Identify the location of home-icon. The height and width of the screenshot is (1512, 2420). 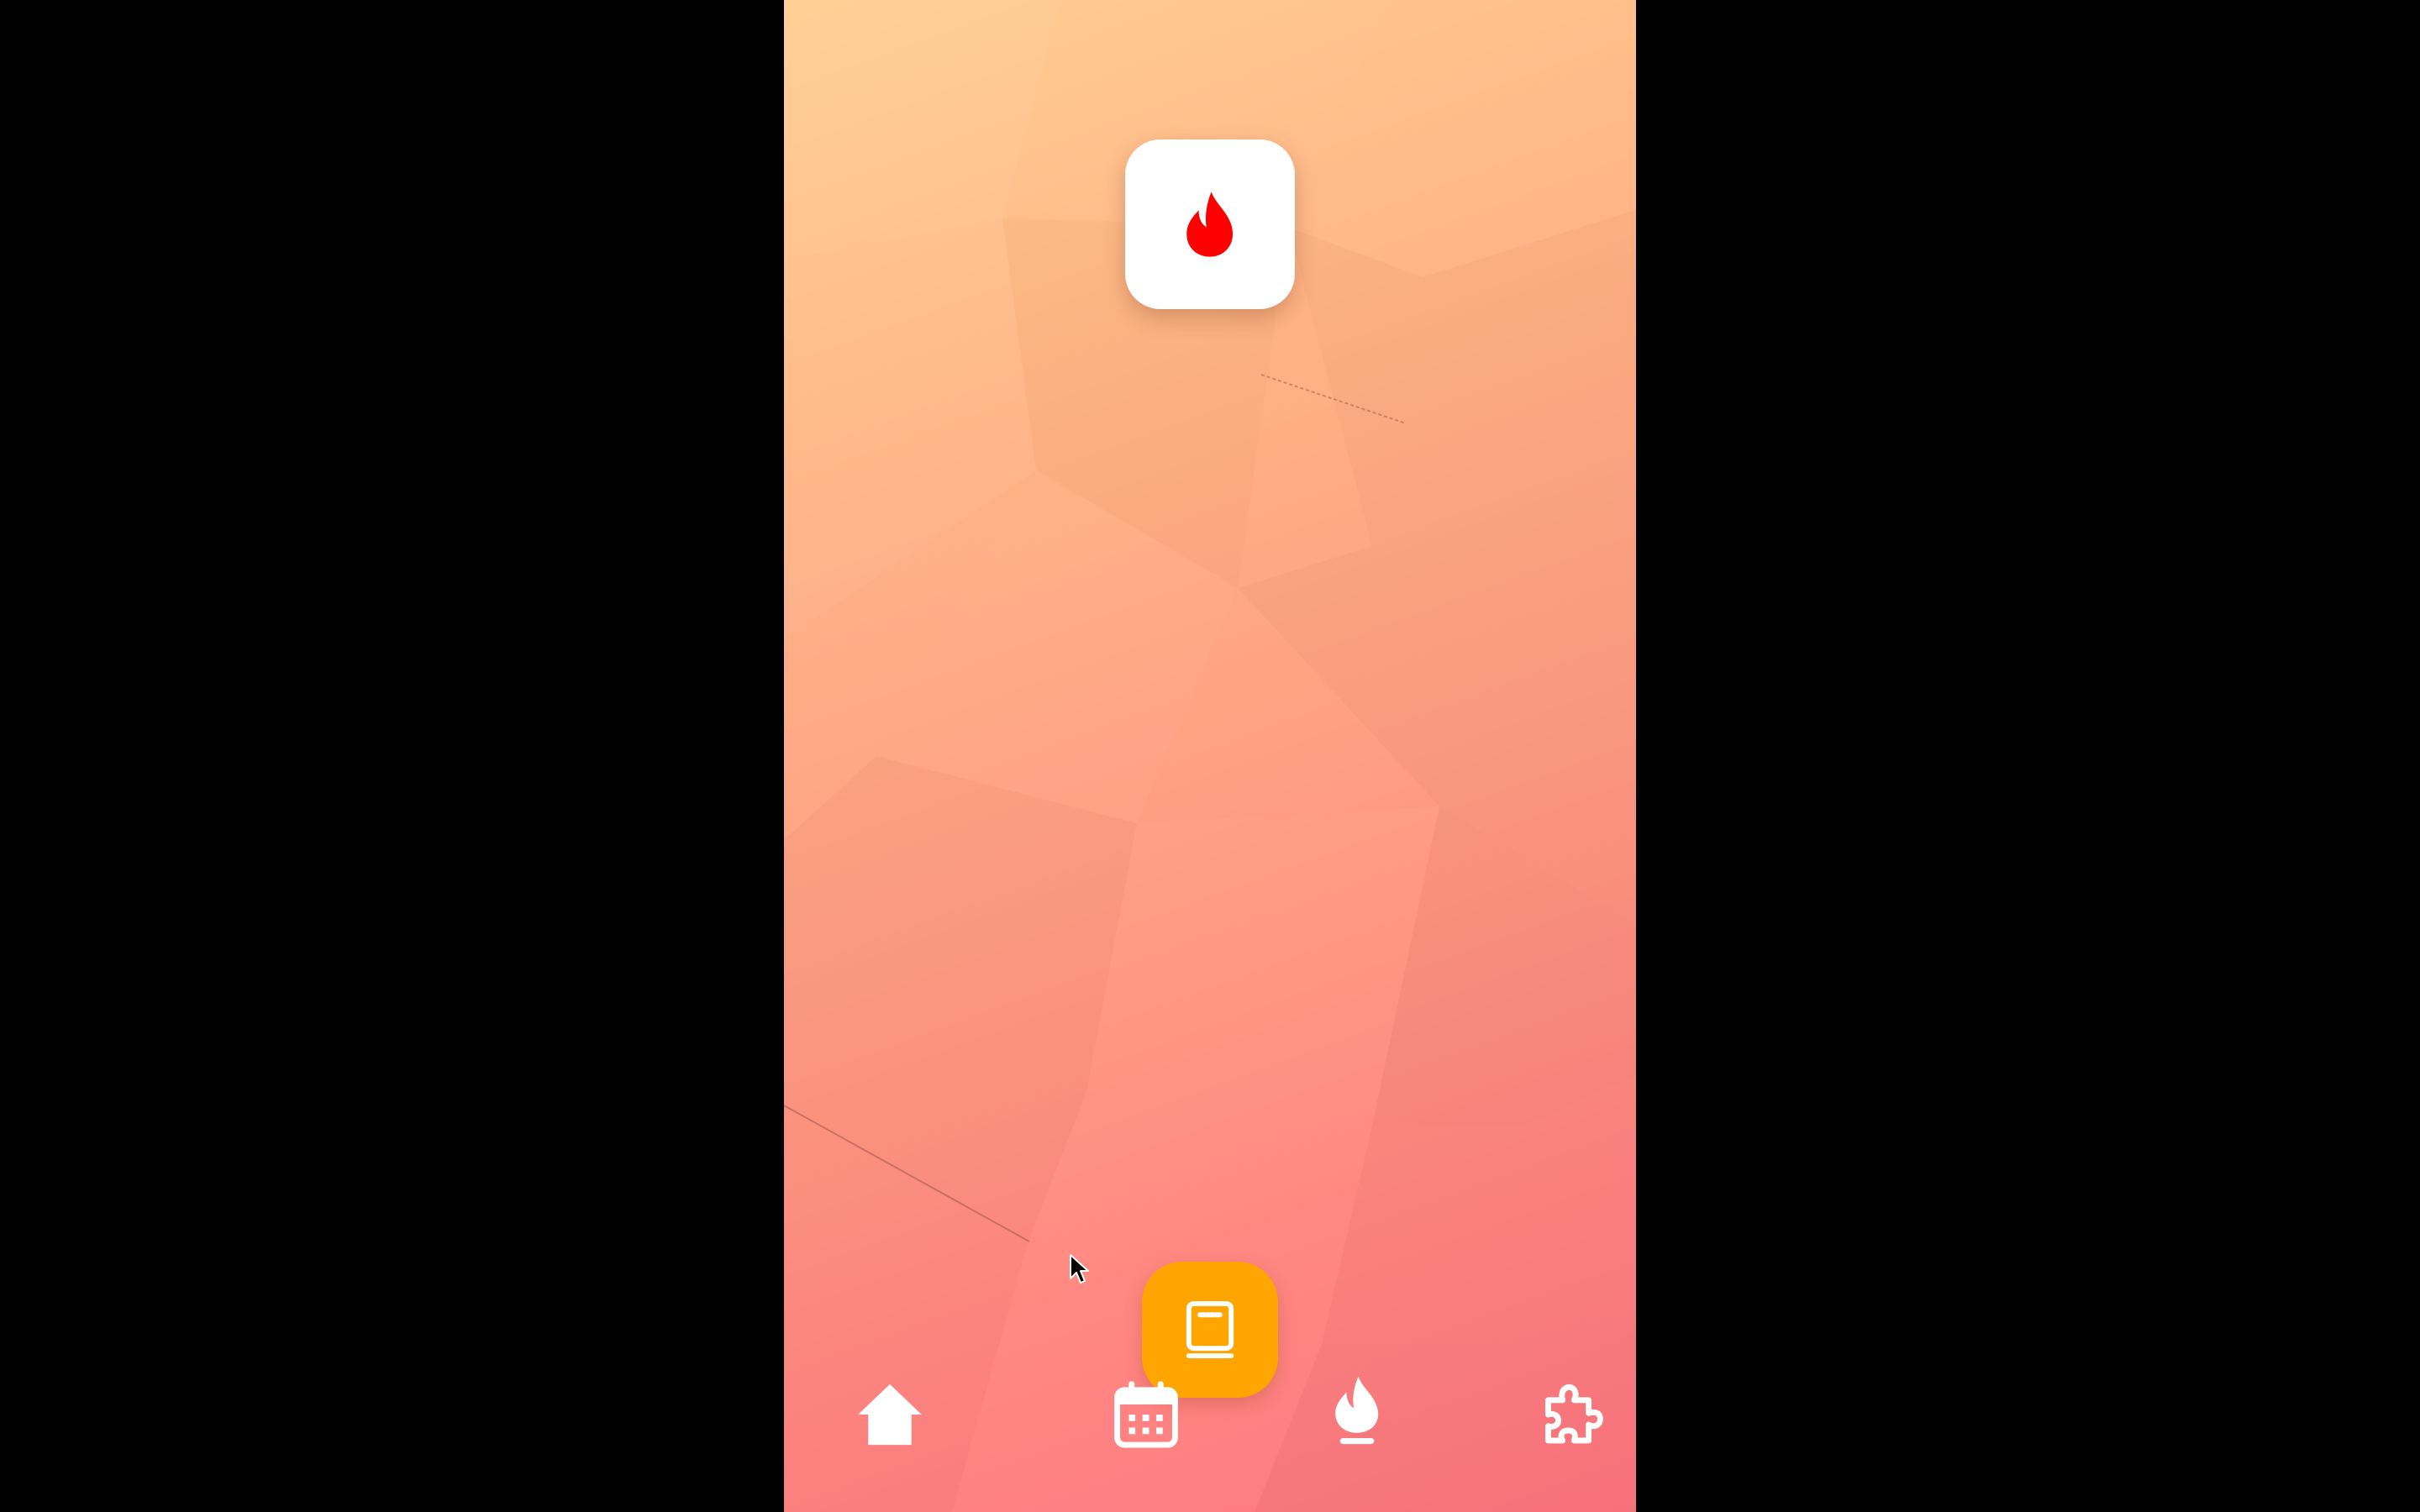
(890, 1414).